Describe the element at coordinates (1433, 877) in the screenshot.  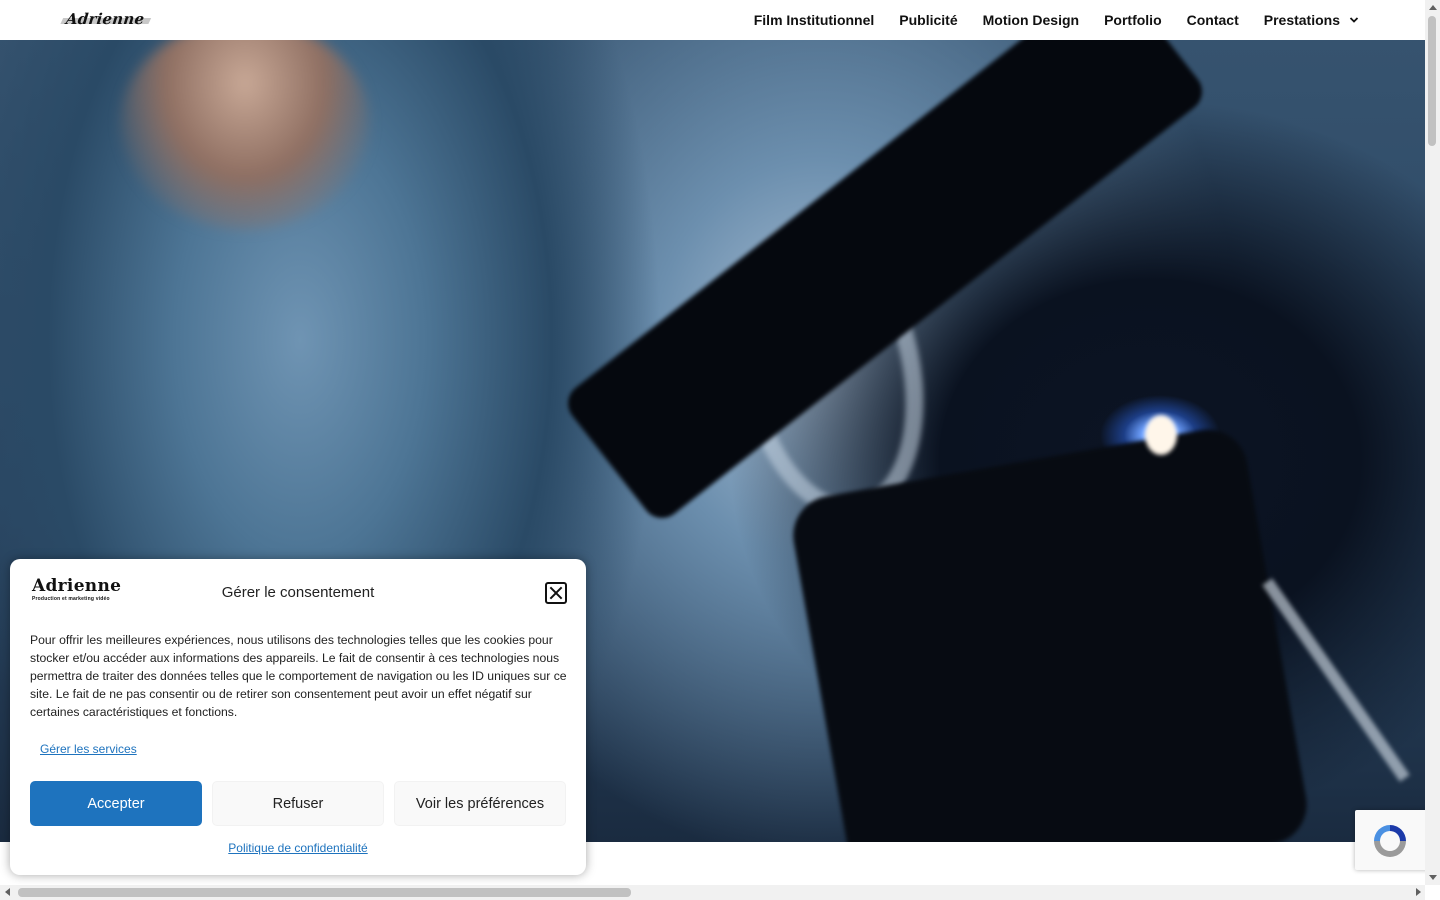
I see `scroll-down-arrow-icon` at that location.